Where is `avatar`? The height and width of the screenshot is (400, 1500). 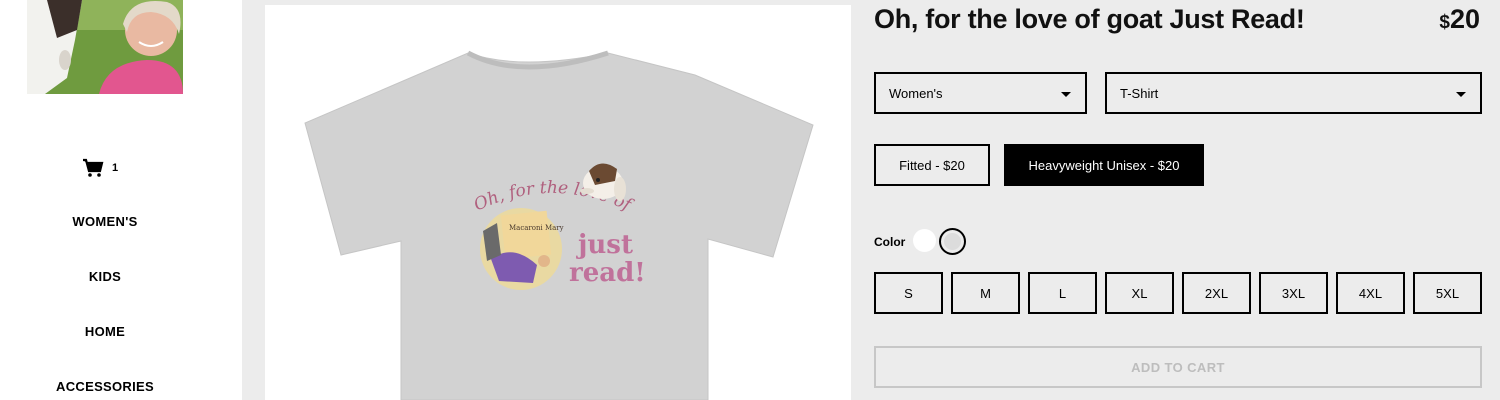
avatar is located at coordinates (105, 47).